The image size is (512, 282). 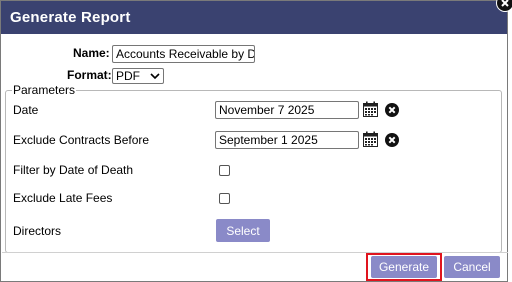 What do you see at coordinates (63, 198) in the screenshot?
I see `exclude-late-fees-label: Exclude Late Fees` at bounding box center [63, 198].